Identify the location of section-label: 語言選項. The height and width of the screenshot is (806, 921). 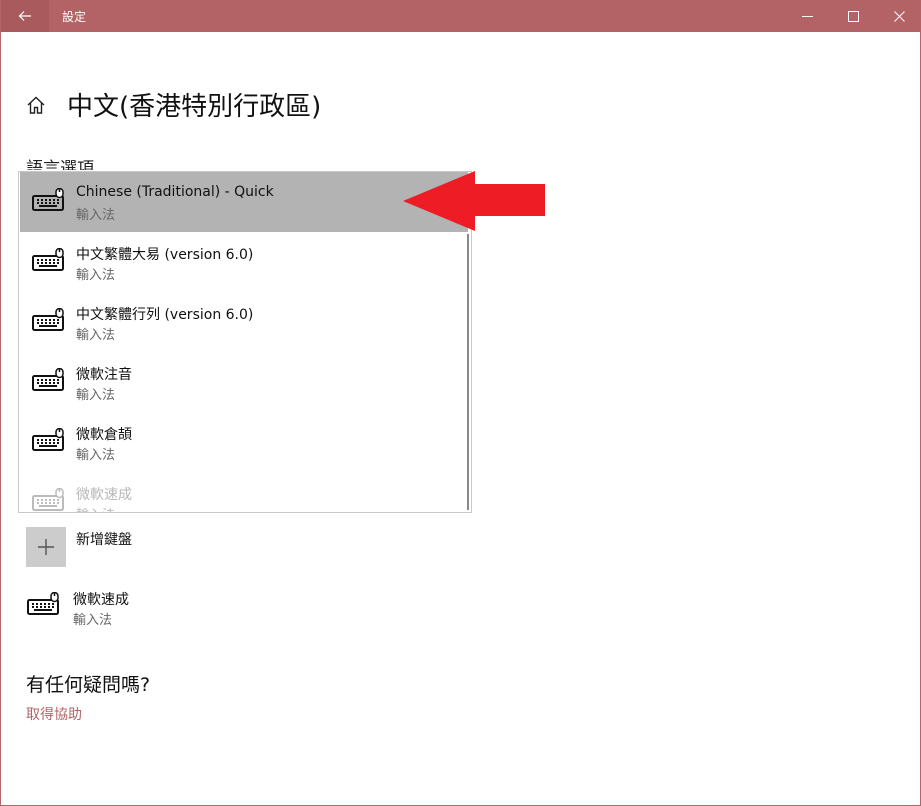
(60, 164).